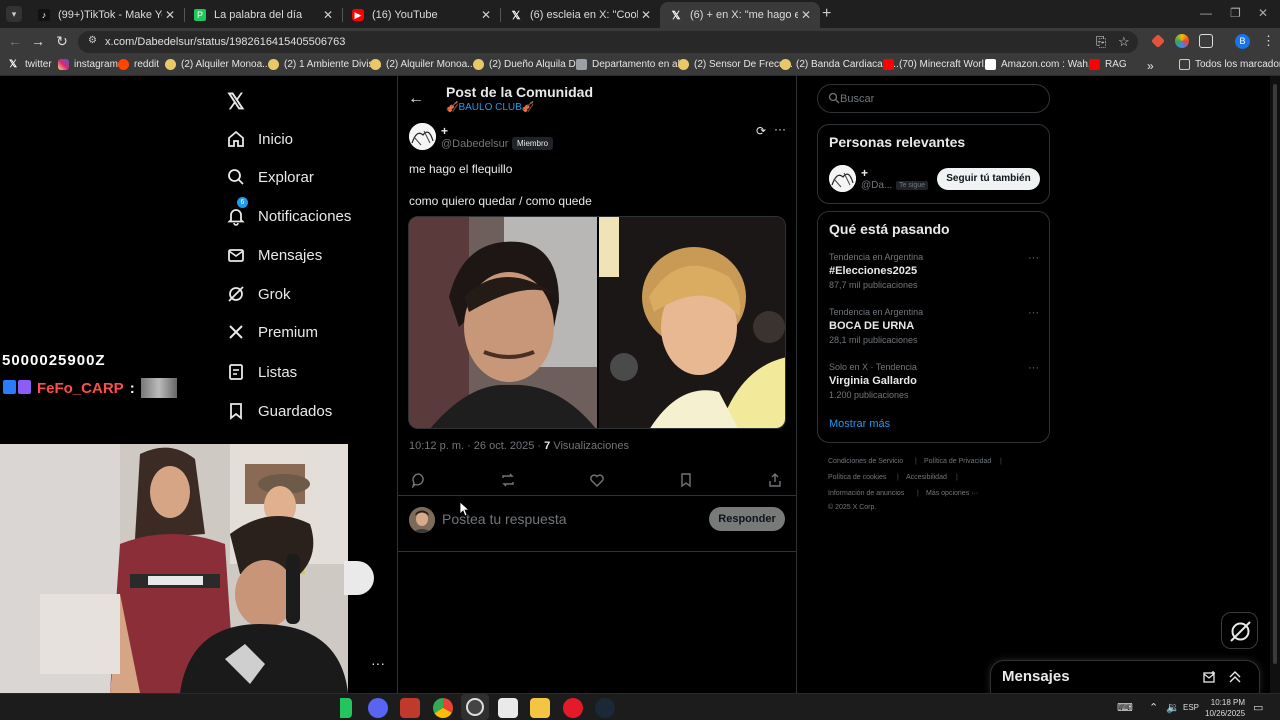 Image resolution: width=1280 pixels, height=720 pixels. Describe the element at coordinates (1210, 677) in the screenshot. I see `new-message-icon` at that location.